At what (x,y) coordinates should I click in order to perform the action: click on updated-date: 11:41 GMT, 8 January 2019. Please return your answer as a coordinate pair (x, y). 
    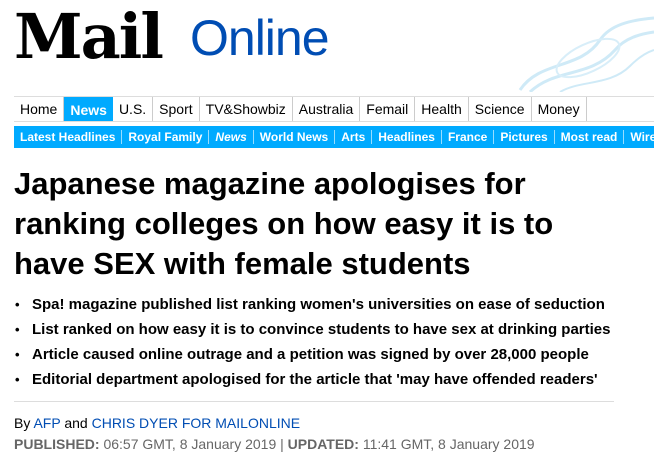
    Looking at the image, I should click on (448, 444).